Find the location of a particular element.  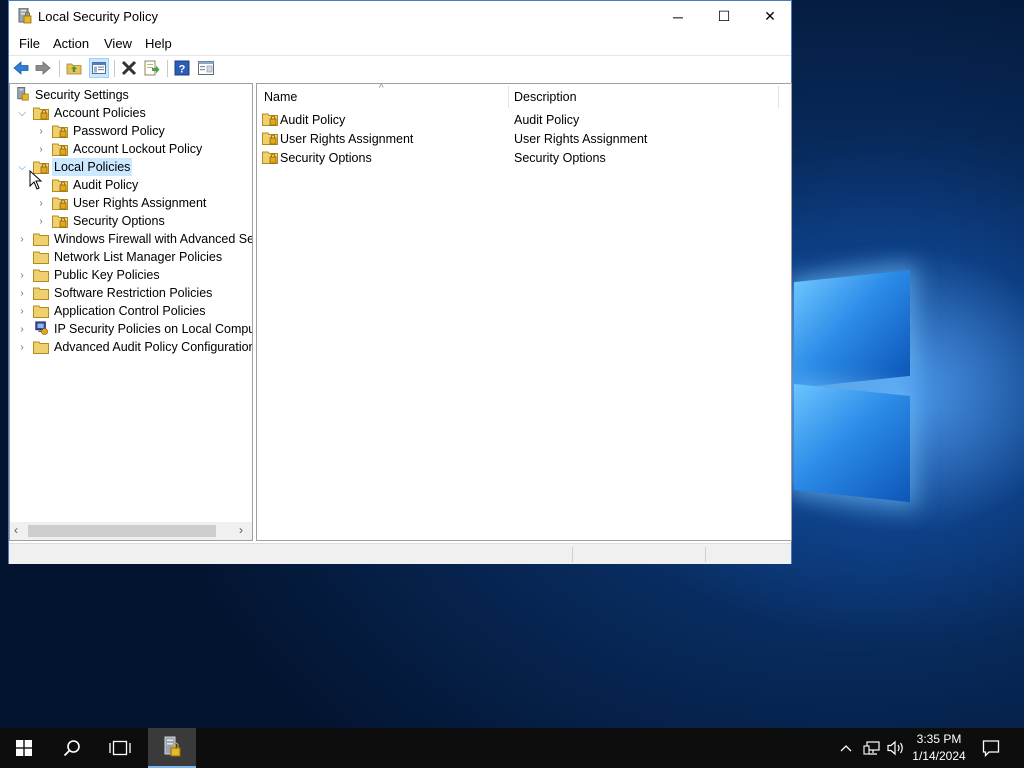

list-item: Audit Policy Audit Policy is located at coordinates (524, 119).